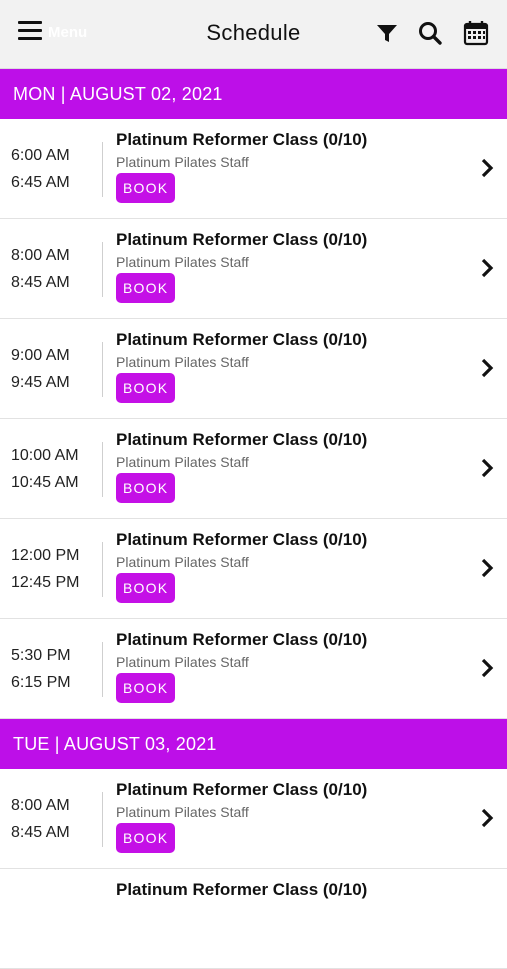  I want to click on start-time: 9:00 AM, so click(40, 355).